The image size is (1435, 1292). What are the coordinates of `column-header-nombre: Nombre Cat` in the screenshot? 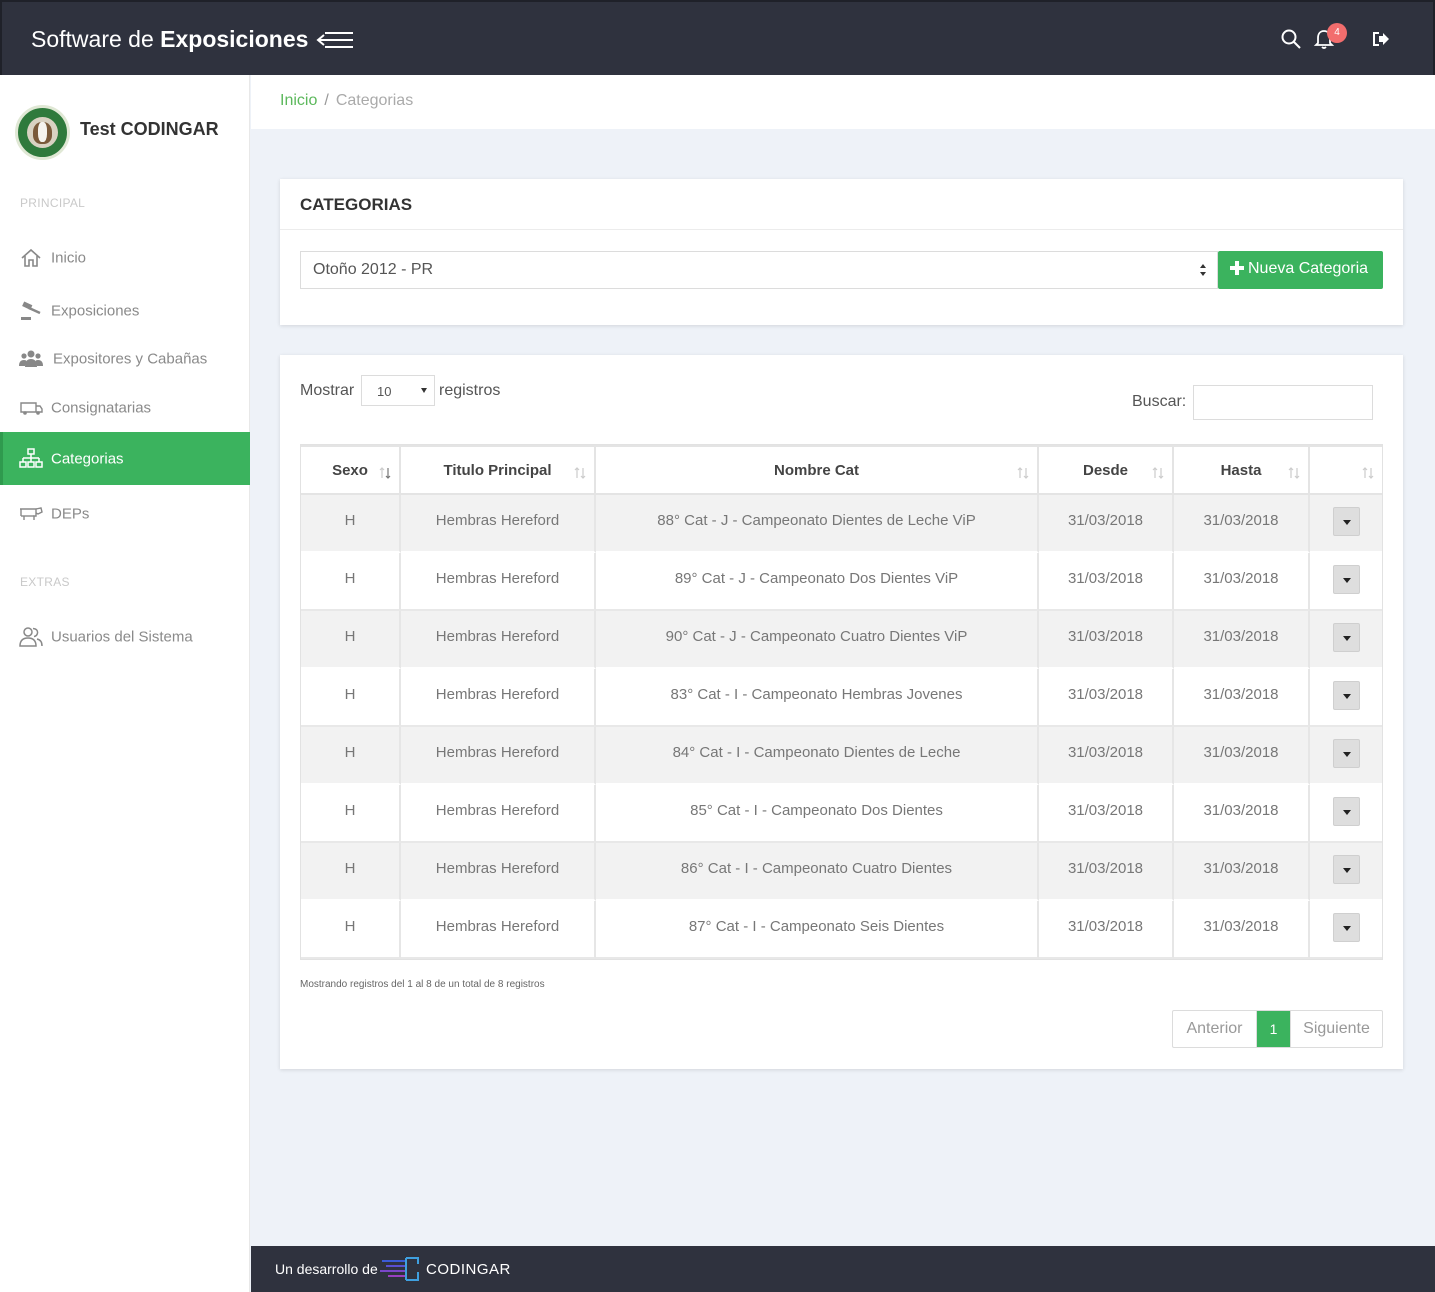 It's located at (817, 470).